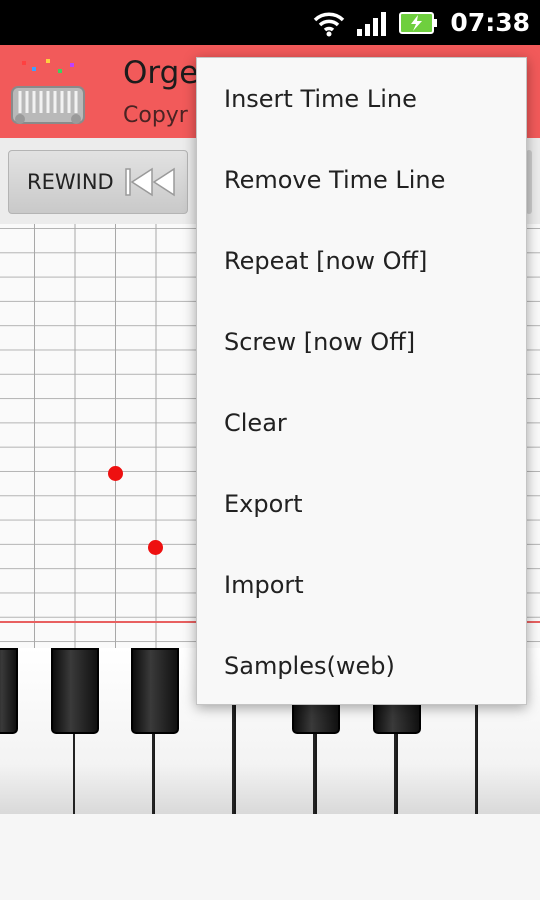  Describe the element at coordinates (361, 98) in the screenshot. I see `menu-item-insert-time-line: Insert Time Line` at that location.